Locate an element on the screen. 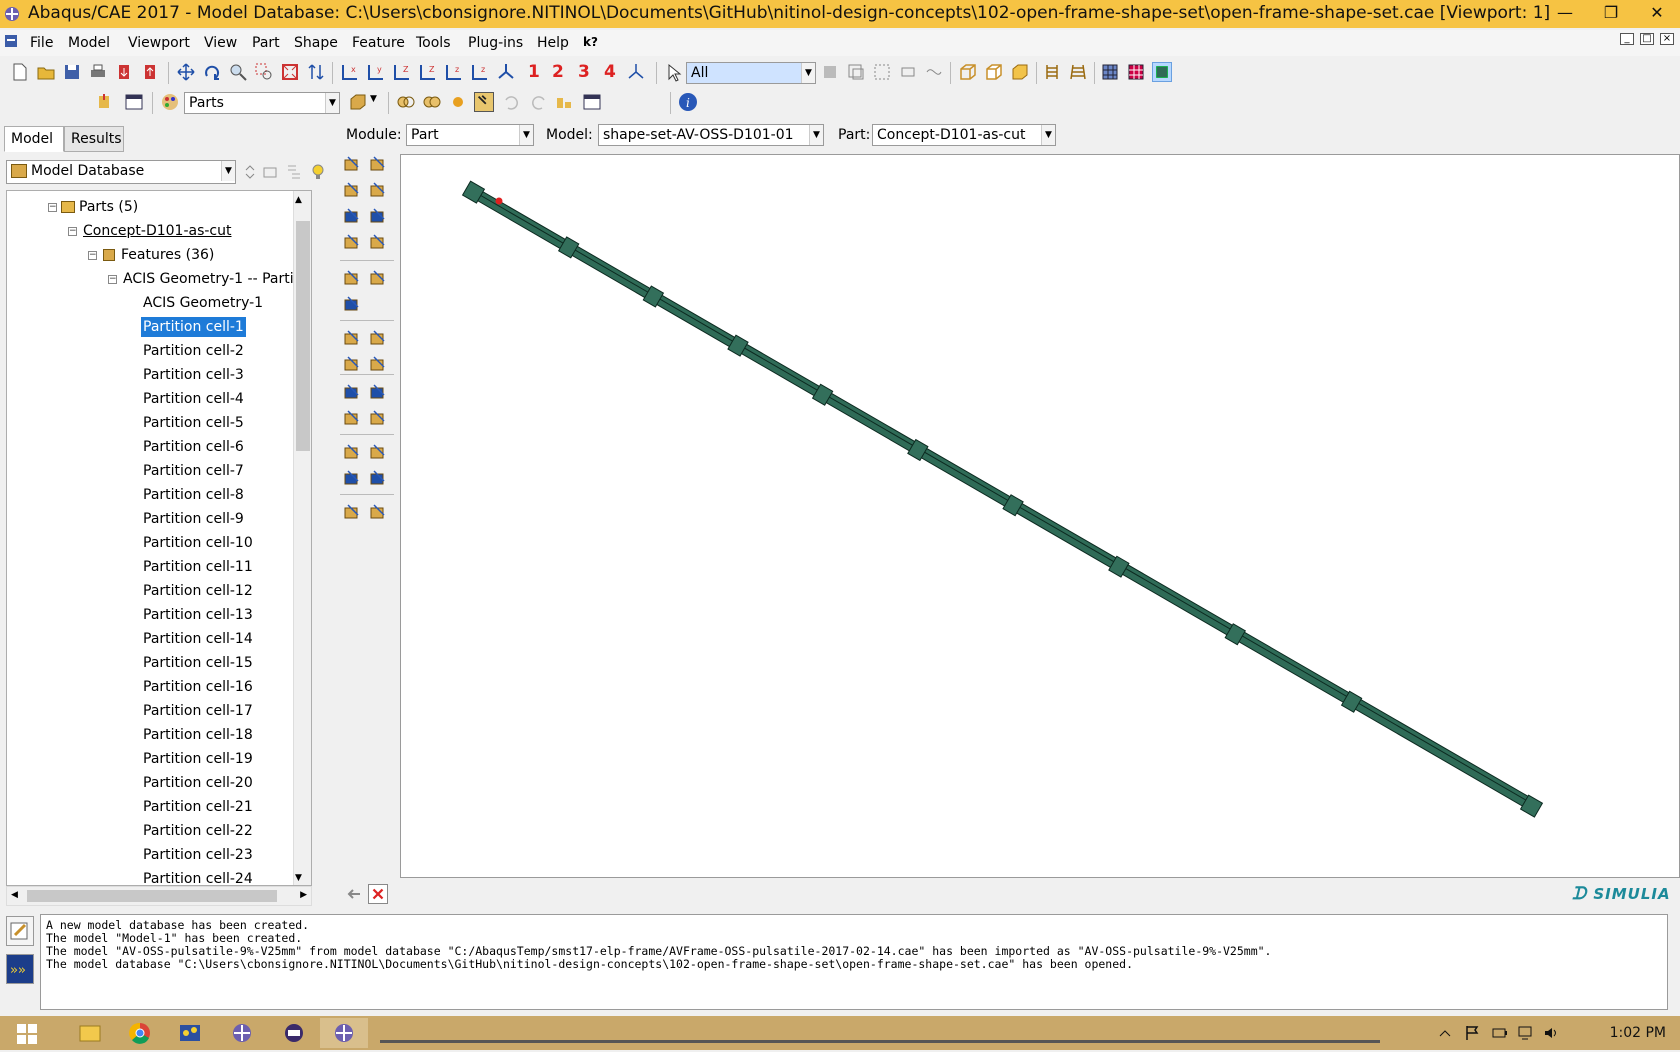 The height and width of the screenshot is (1052, 1680). scroll-up-icon: ▲ is located at coordinates (298, 200).